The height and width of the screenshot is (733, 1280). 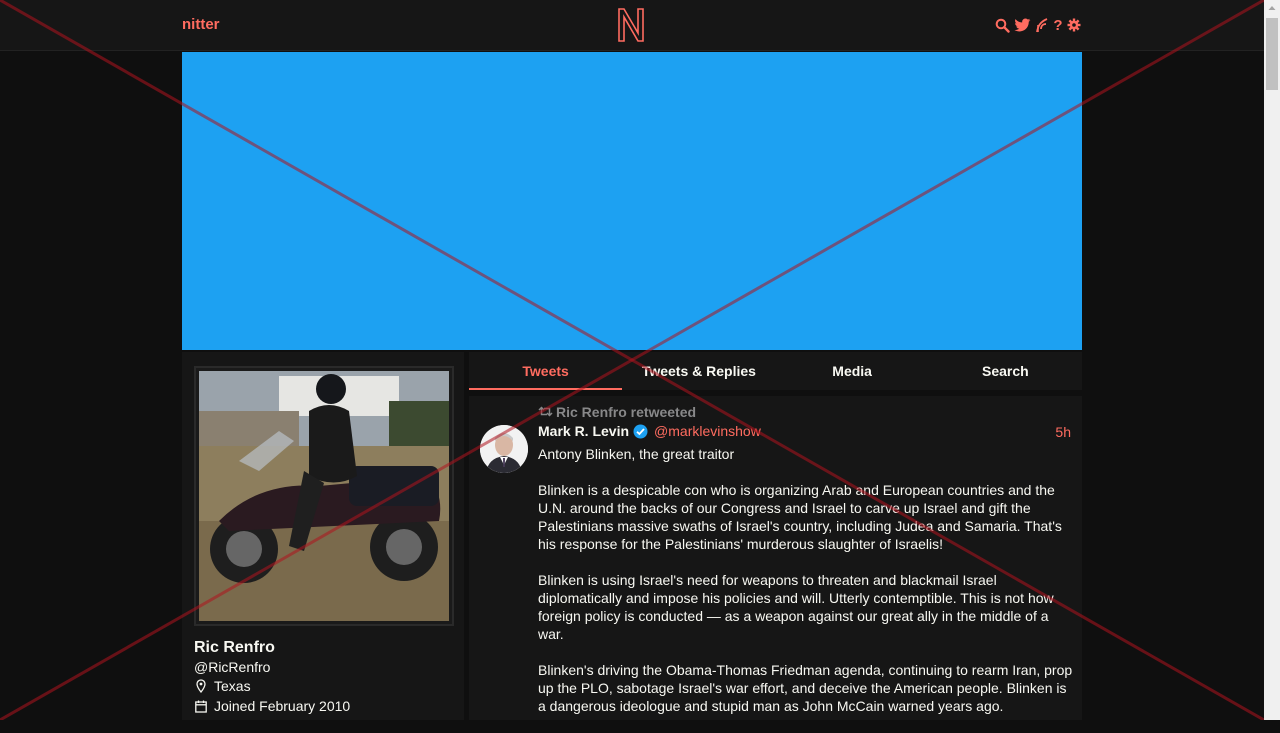 What do you see at coordinates (504, 449) in the screenshot?
I see `tweet-avatar` at bounding box center [504, 449].